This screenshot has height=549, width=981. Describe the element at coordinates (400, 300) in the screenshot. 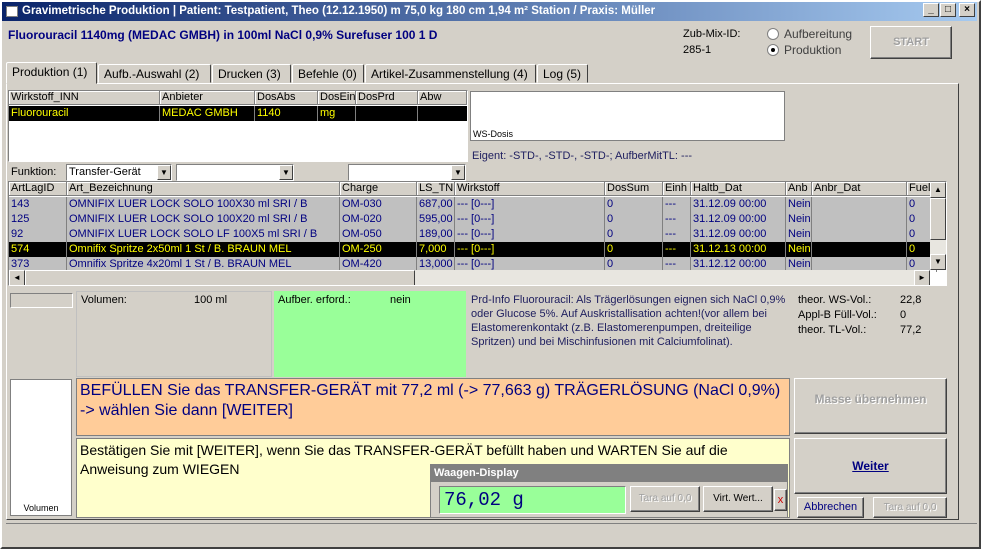

I see `aufber-value: nein` at that location.